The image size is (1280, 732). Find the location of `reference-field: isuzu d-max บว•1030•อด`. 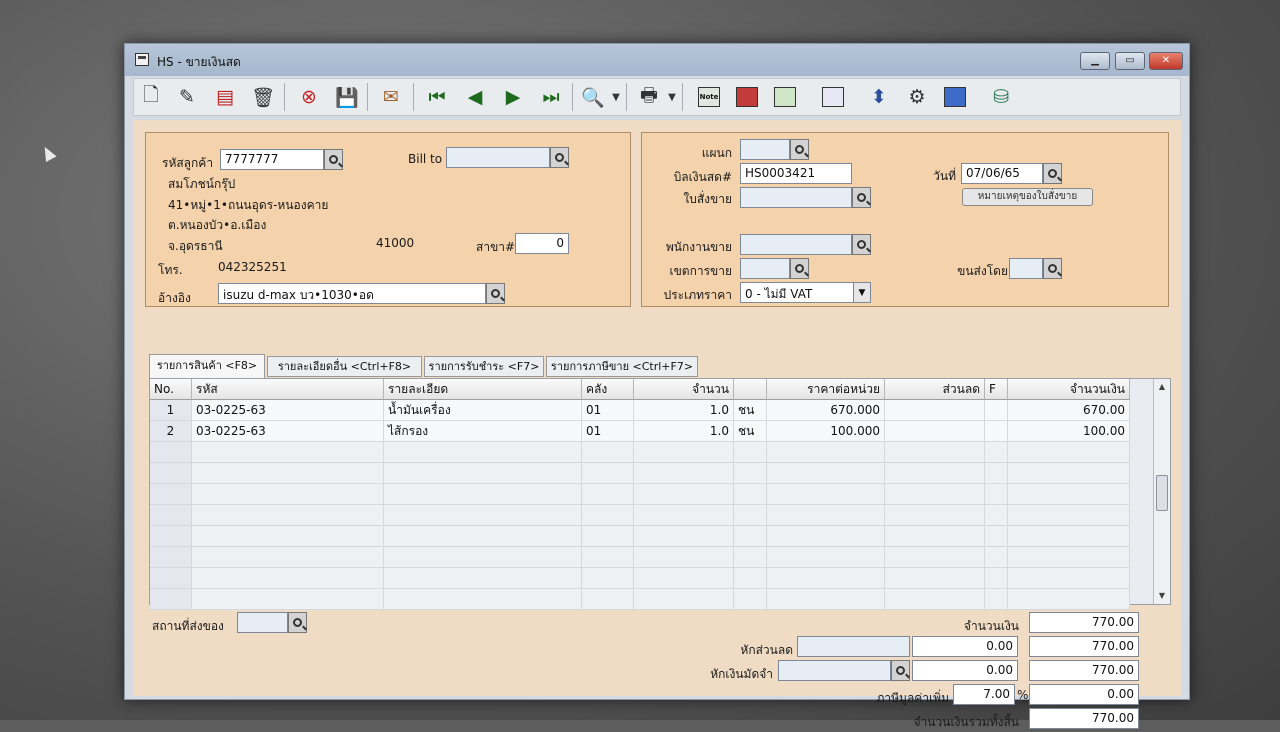

reference-field: isuzu d-max บว•1030•อด is located at coordinates (352, 293).